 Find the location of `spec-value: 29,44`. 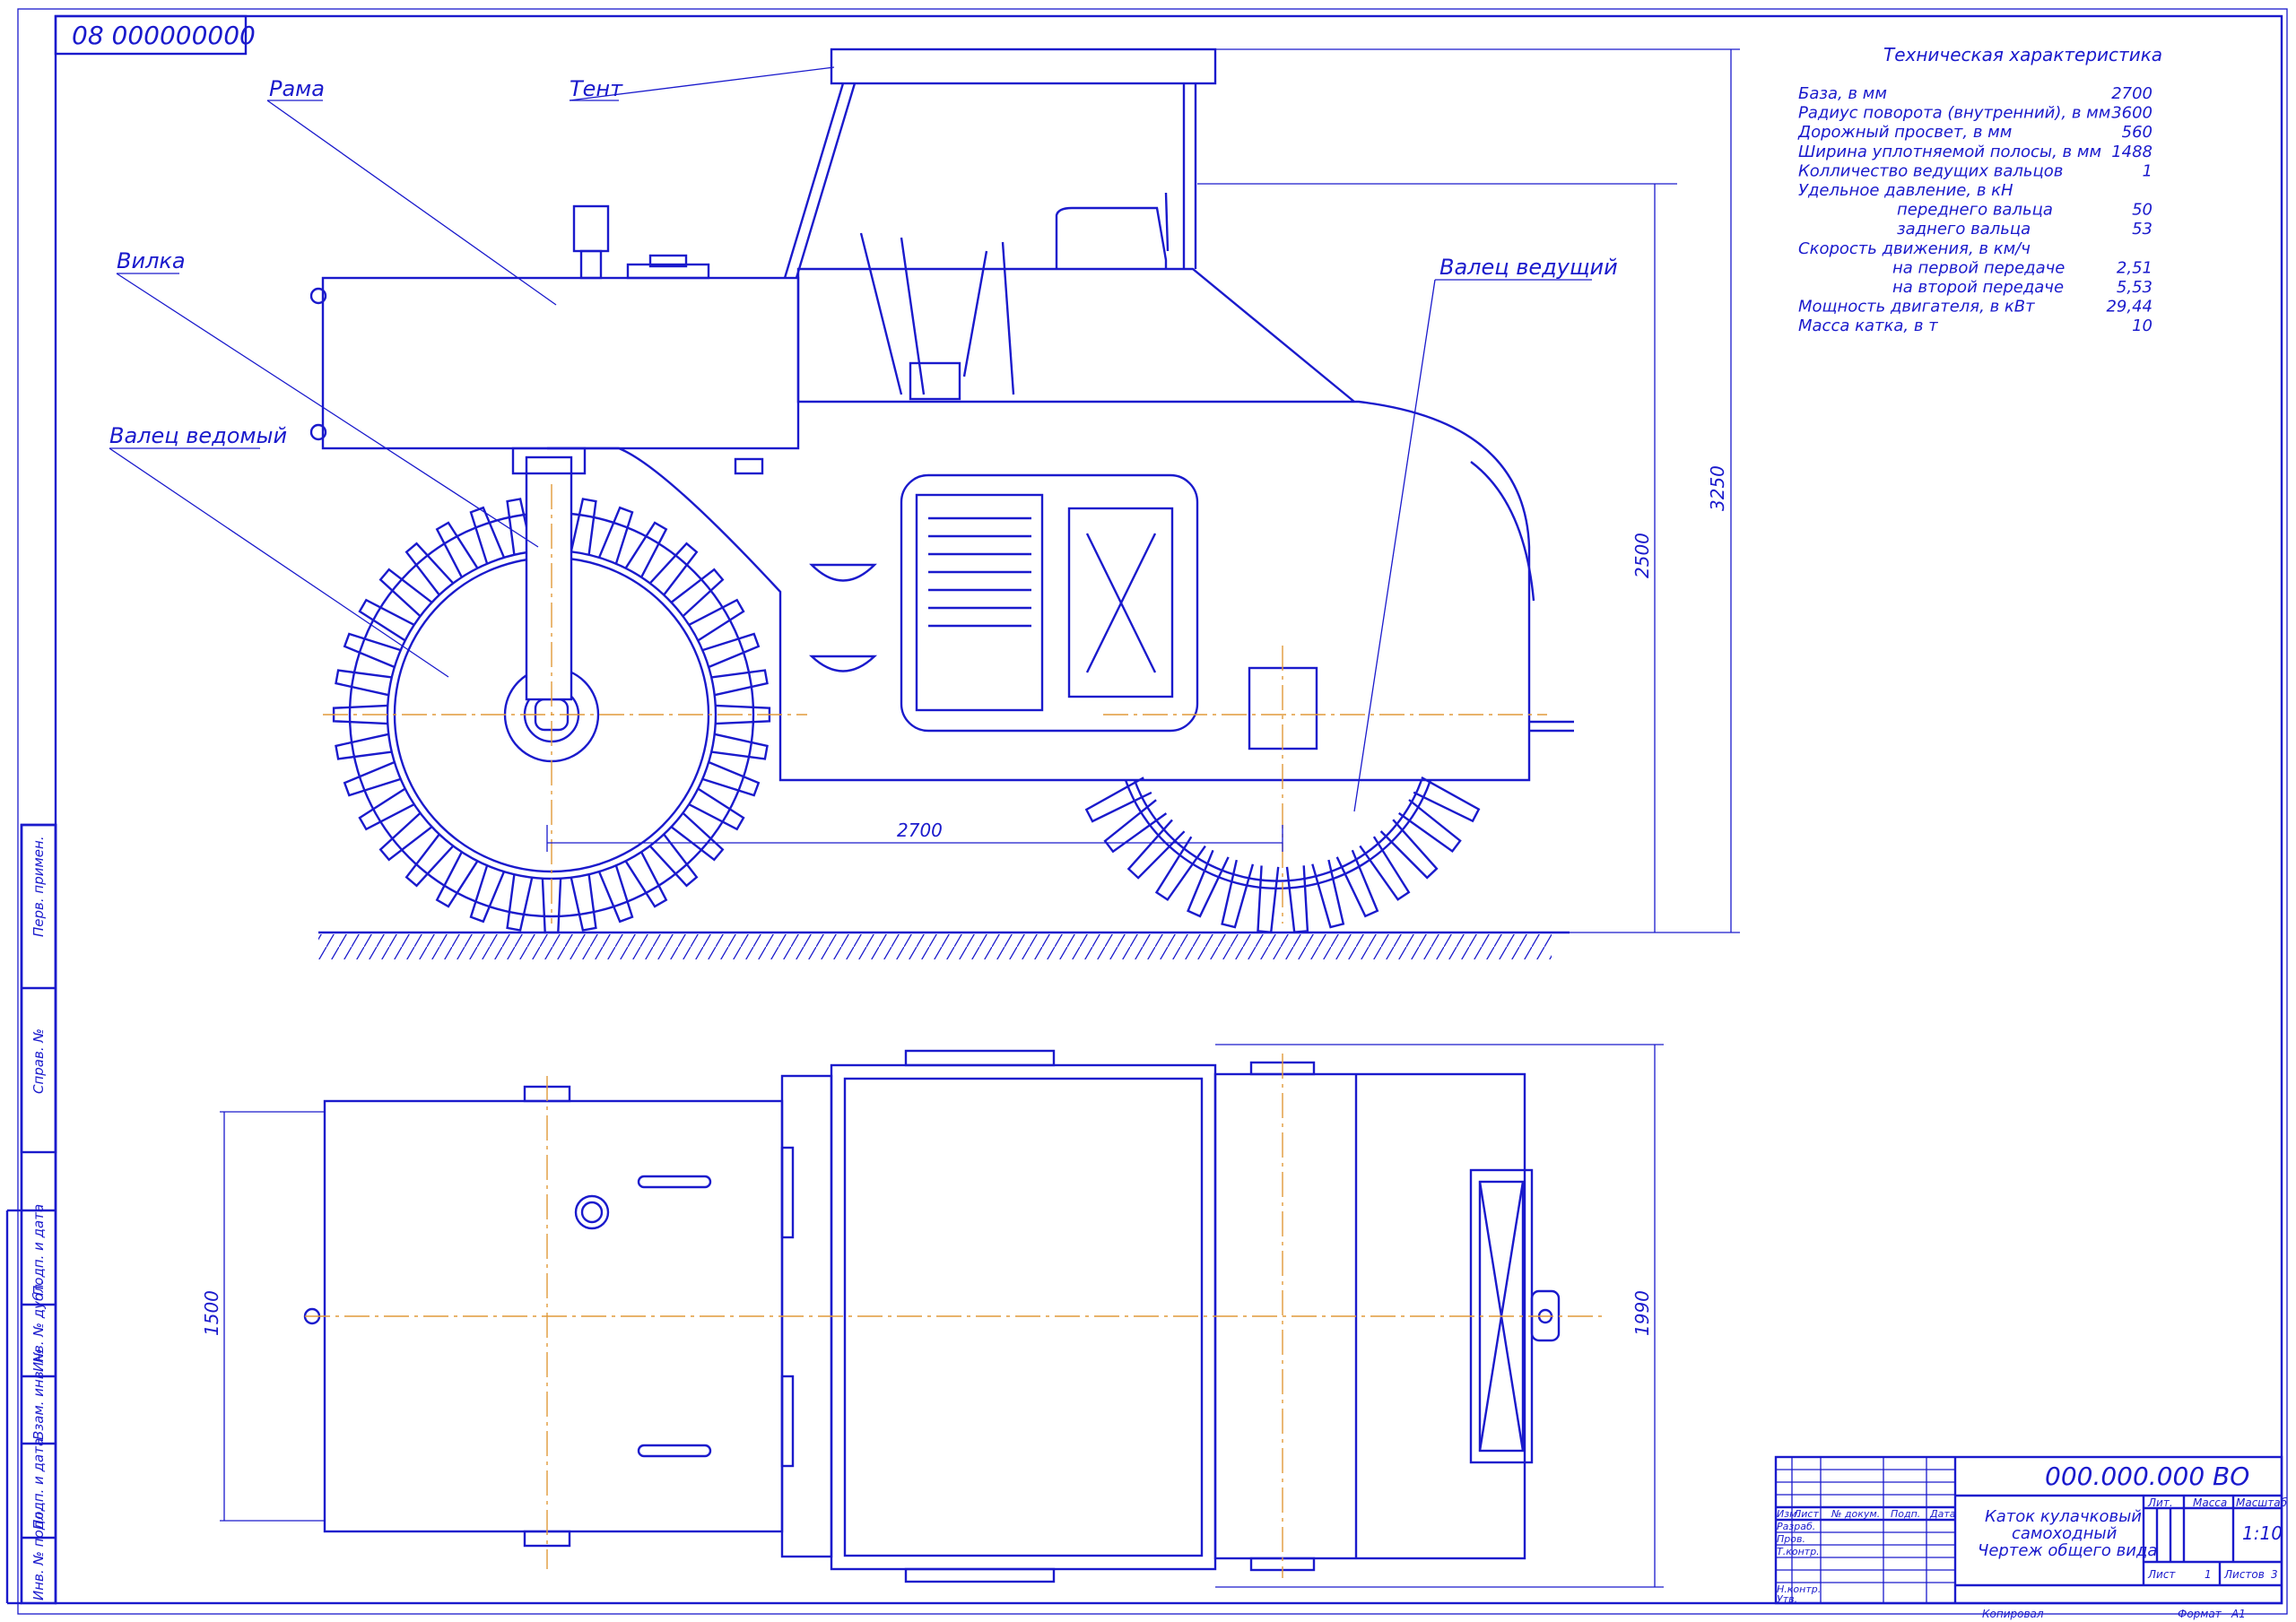

spec-value: 29,44 is located at coordinates (2129, 307).